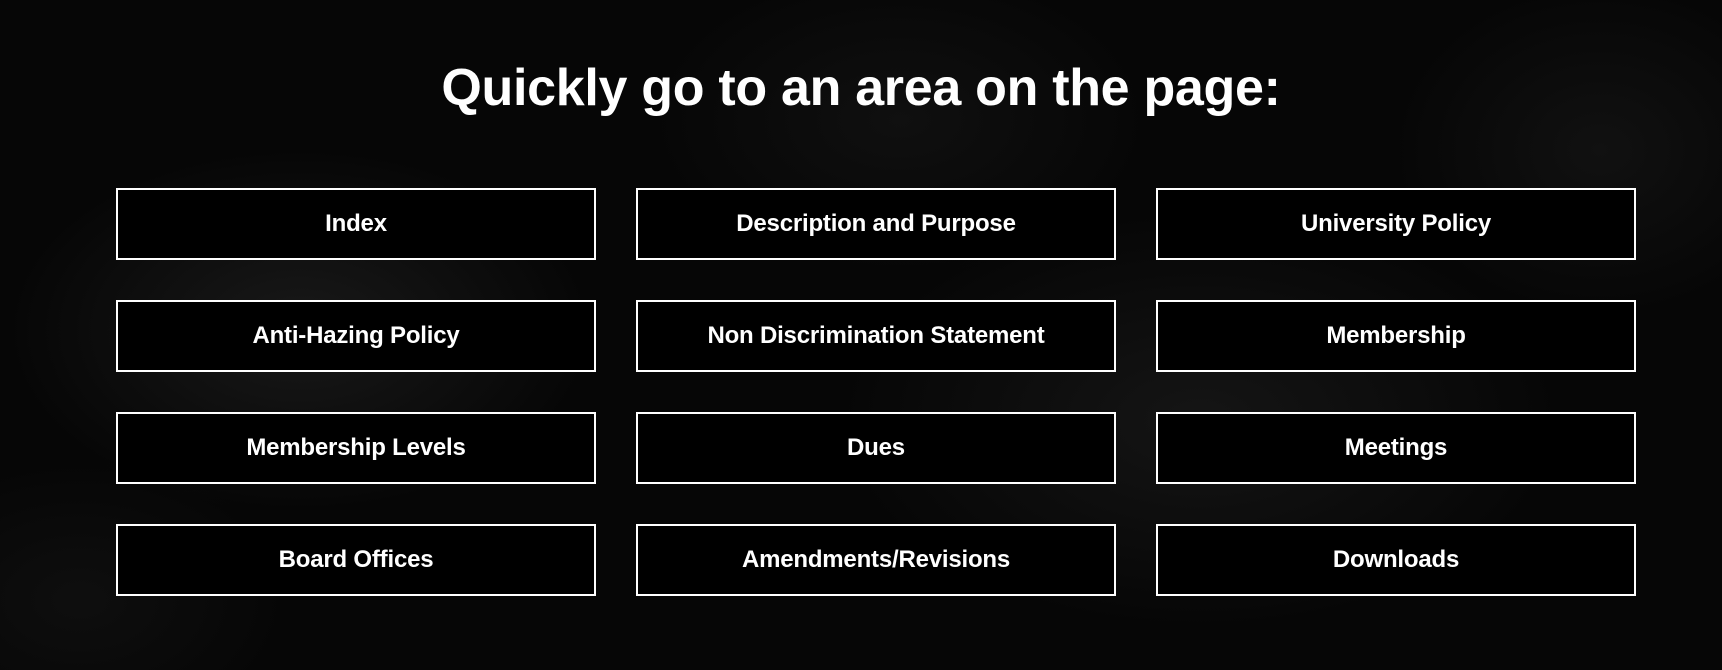 The width and height of the screenshot is (1722, 670). Describe the element at coordinates (876, 560) in the screenshot. I see `amendments-revisions-button: Amendments/Revisions` at that location.